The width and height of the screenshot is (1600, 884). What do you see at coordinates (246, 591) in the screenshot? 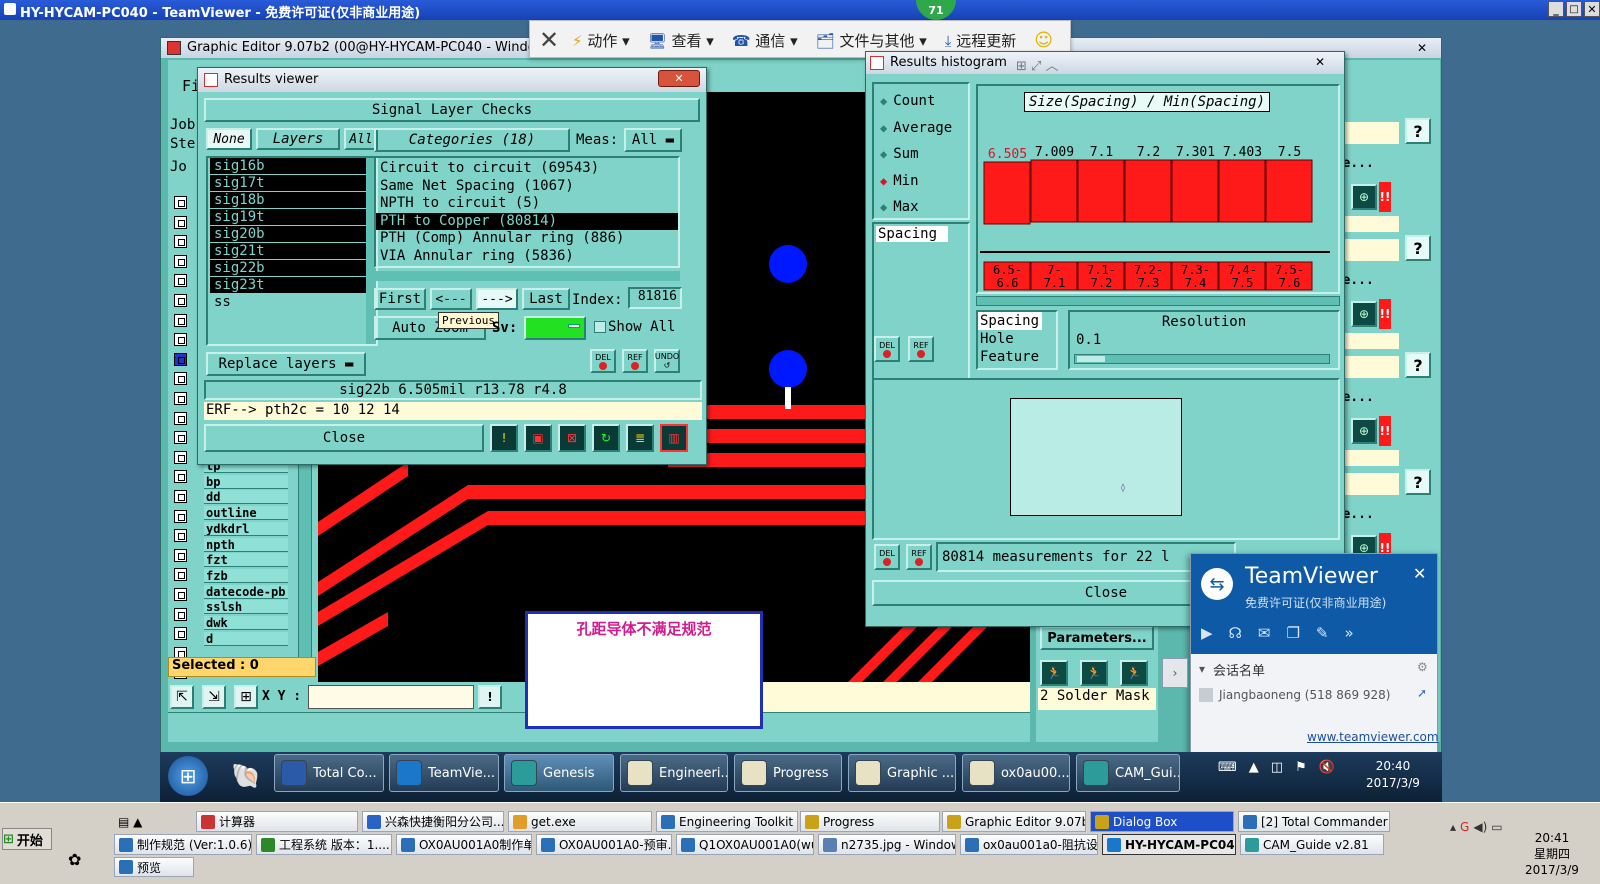
I see `layer-item: datecode-pb` at bounding box center [246, 591].